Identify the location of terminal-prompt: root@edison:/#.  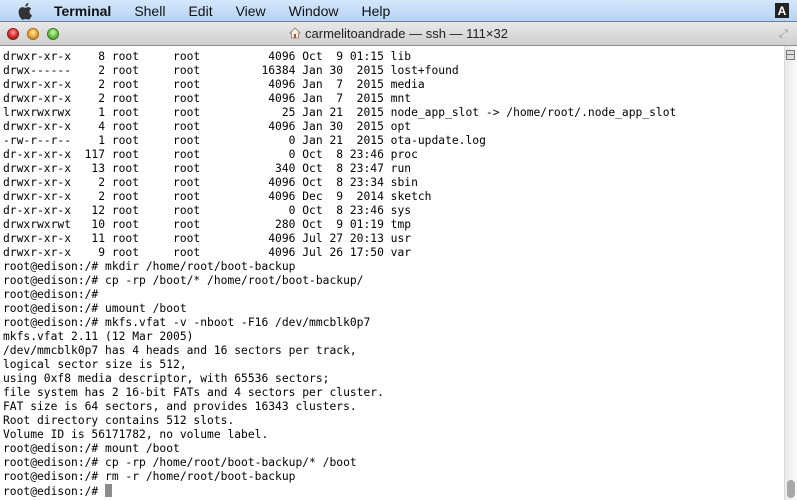
(54, 491).